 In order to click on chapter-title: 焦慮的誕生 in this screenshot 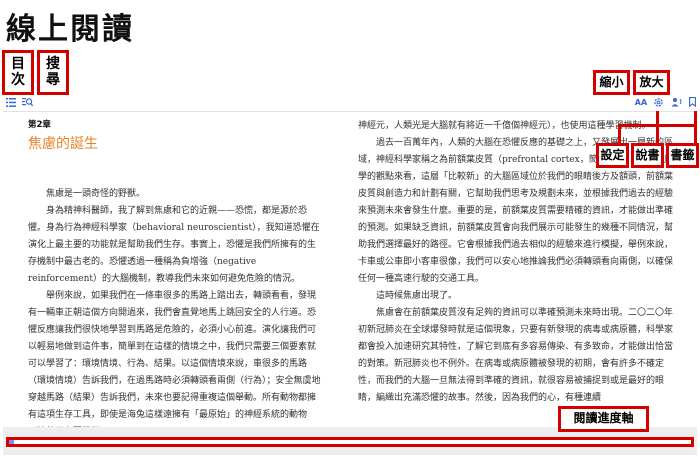, I will do `click(63, 144)`.